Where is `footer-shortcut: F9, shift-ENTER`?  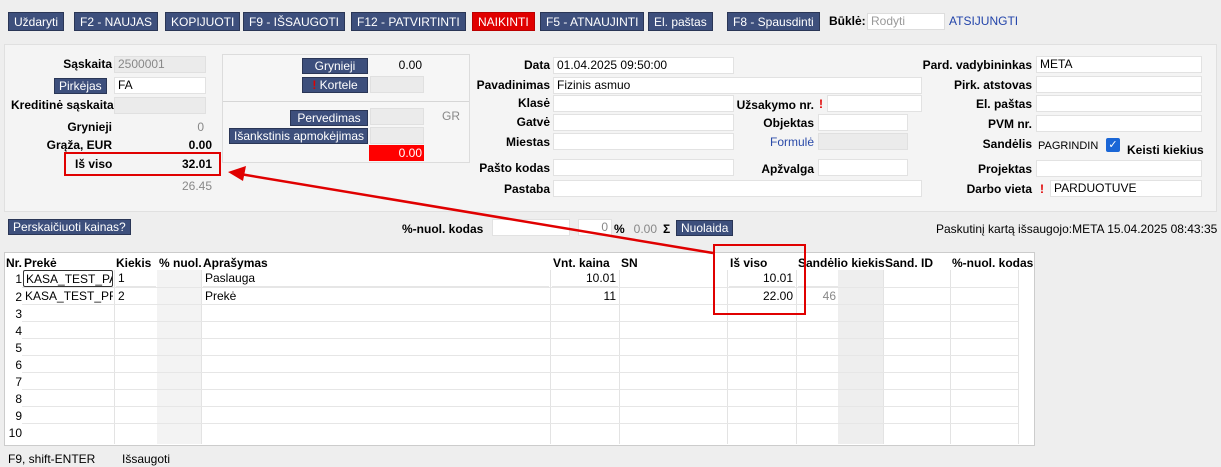
footer-shortcut: F9, shift-ENTER is located at coordinates (52, 459).